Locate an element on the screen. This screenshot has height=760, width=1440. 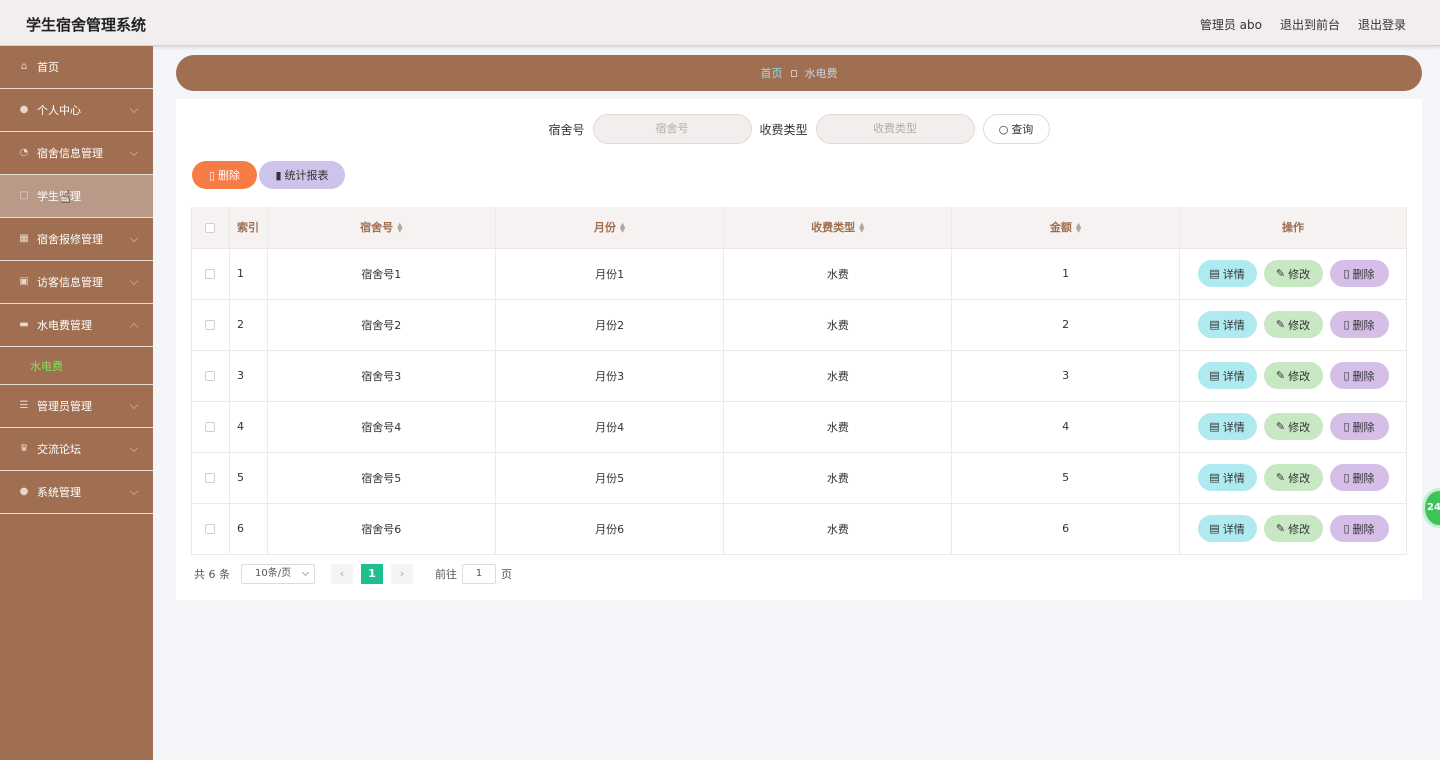
col-dorm-label: 宿舍号 is located at coordinates (377, 228).